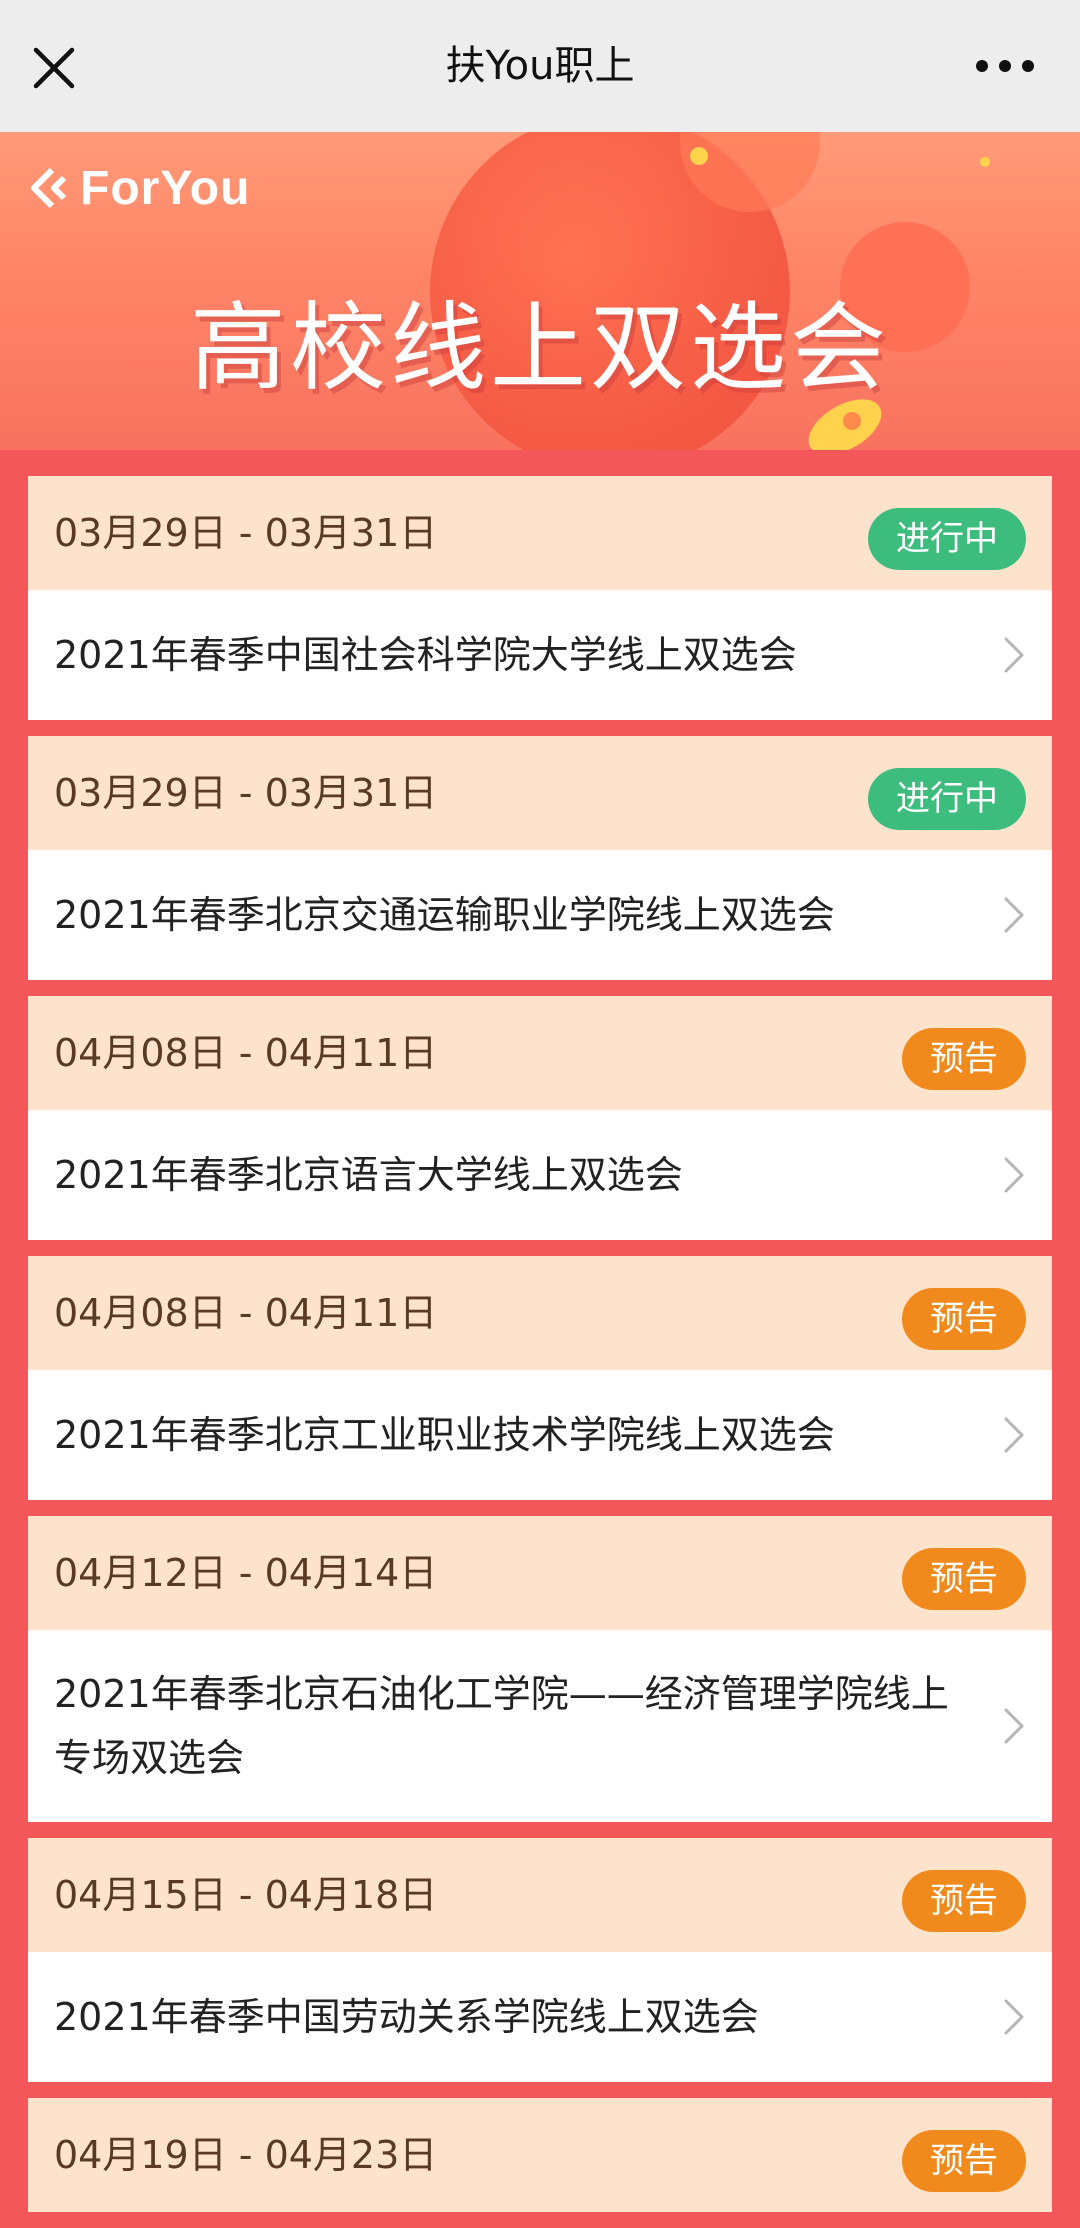  What do you see at coordinates (540, 1895) in the screenshot?
I see `event-card-header: 04月15日 - 04月18日 预告` at bounding box center [540, 1895].